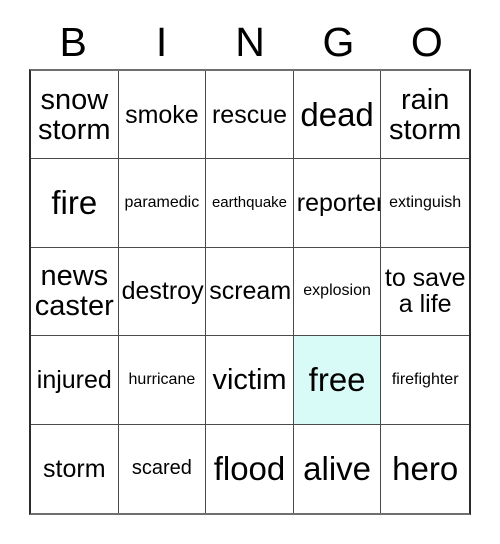 The height and width of the screenshot is (544, 500). I want to click on bingo-cell: explosion, so click(337, 292).